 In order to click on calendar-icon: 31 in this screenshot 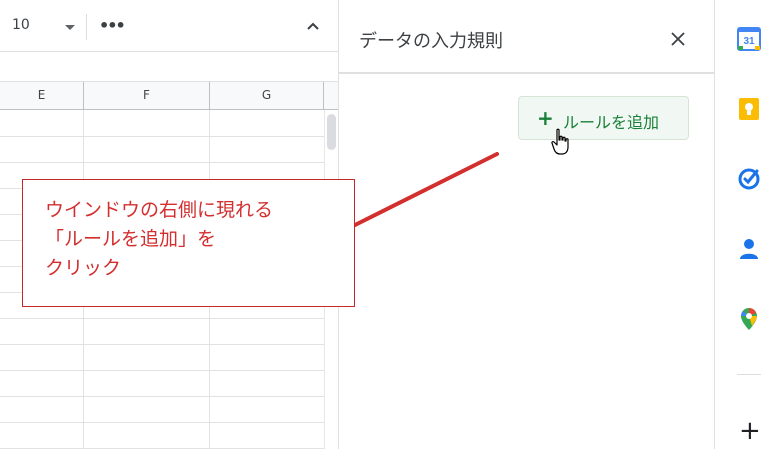, I will do `click(749, 39)`.